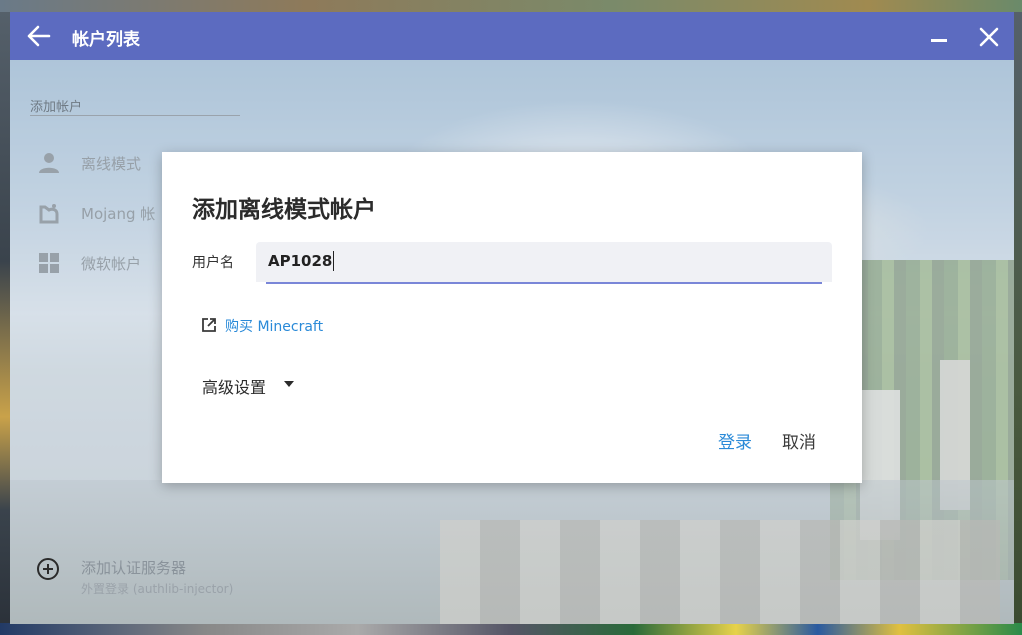 This screenshot has height=635, width=1022. I want to click on add-auth-server-button: 添加认证服务器 外置登录 (authlib-injector), so click(140, 577).